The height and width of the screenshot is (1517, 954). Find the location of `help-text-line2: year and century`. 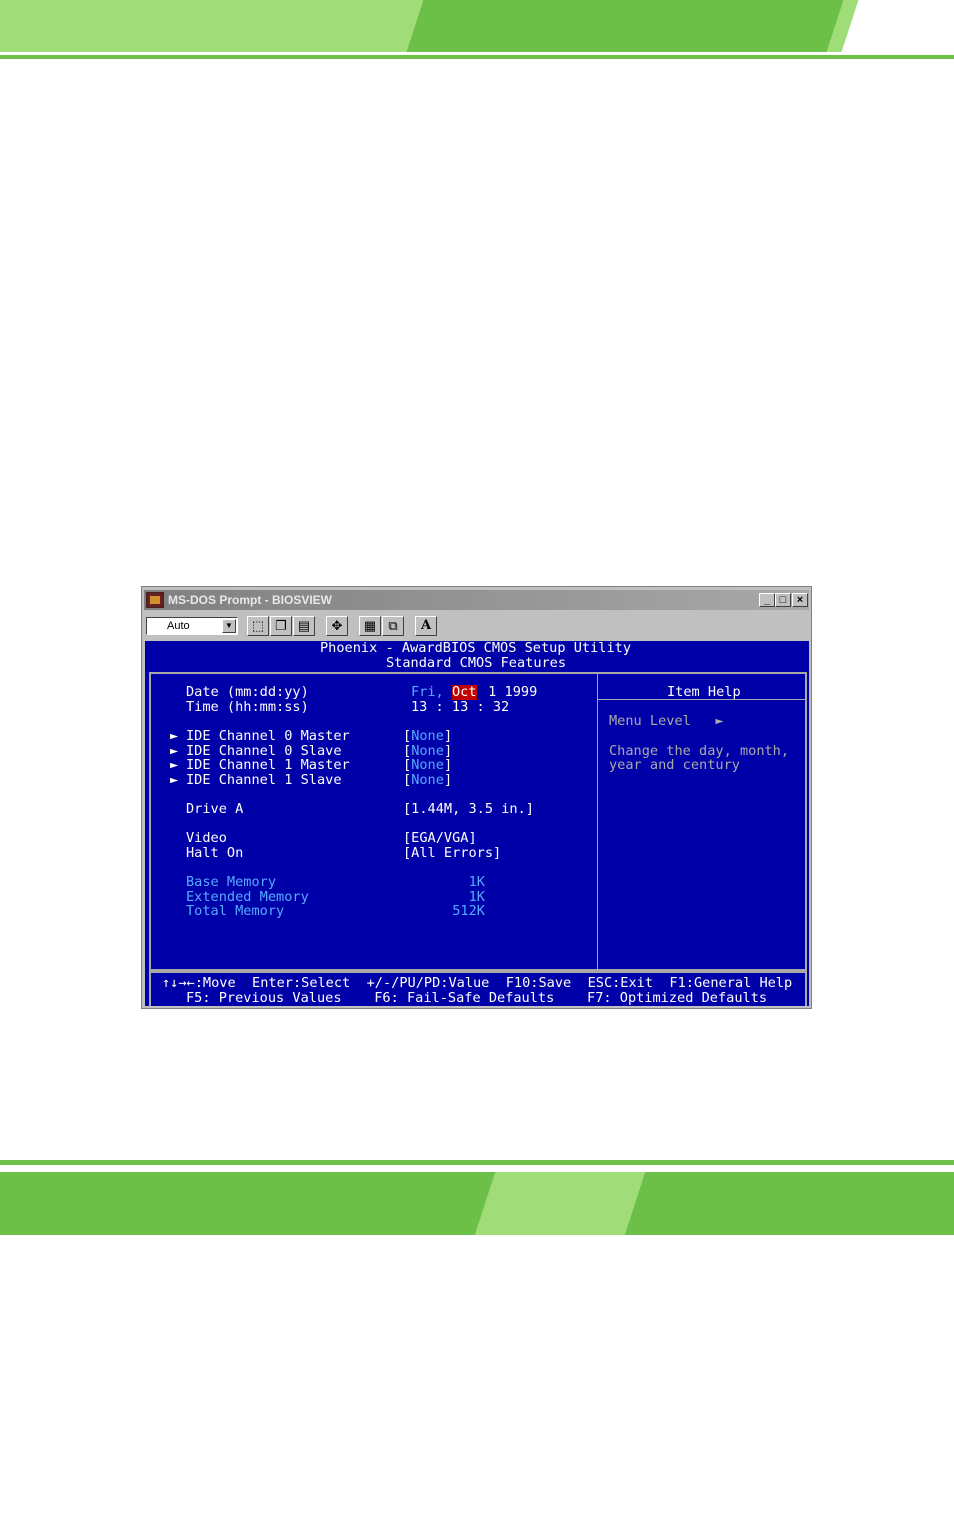

help-text-line2: year and century is located at coordinates (674, 765).